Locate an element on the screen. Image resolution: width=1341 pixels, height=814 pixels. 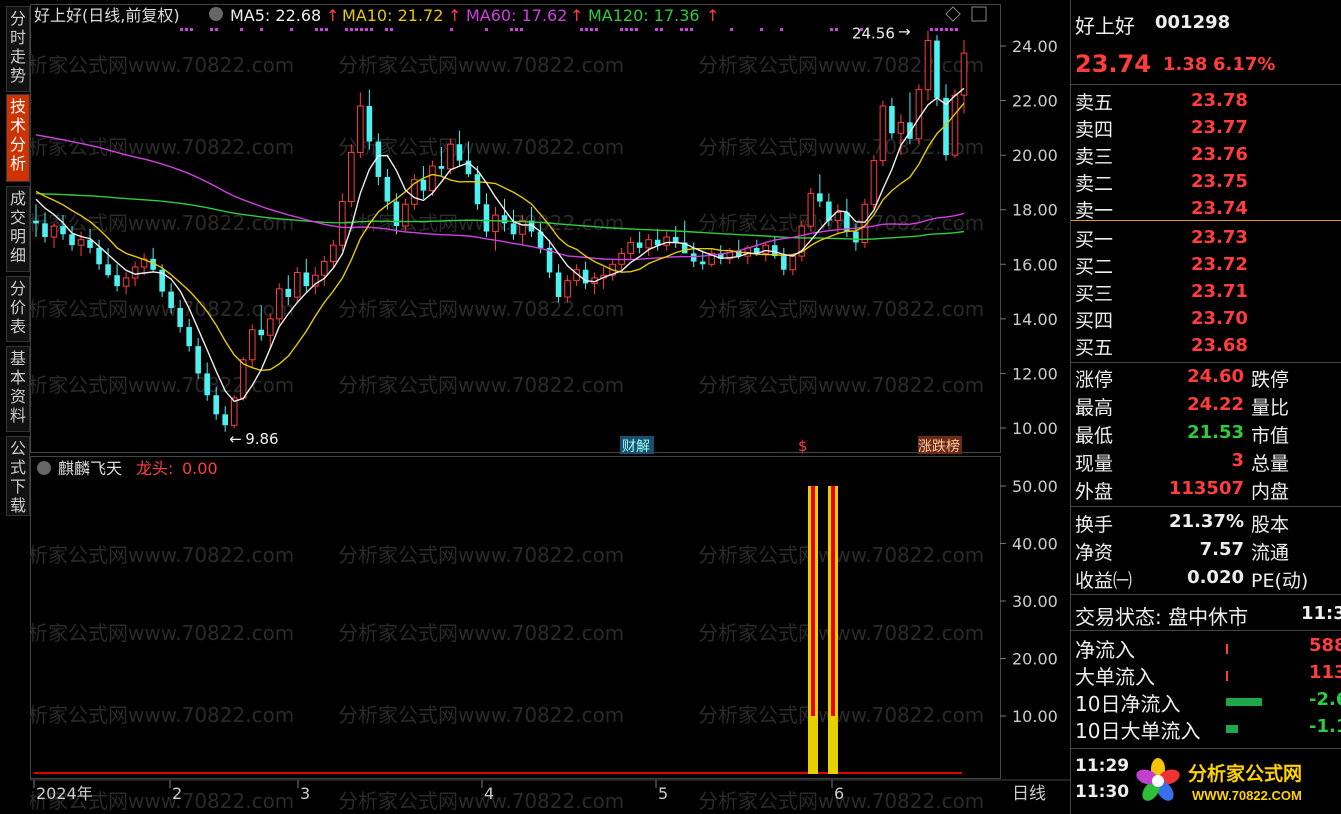
diamond-icon is located at coordinates (953, 14).